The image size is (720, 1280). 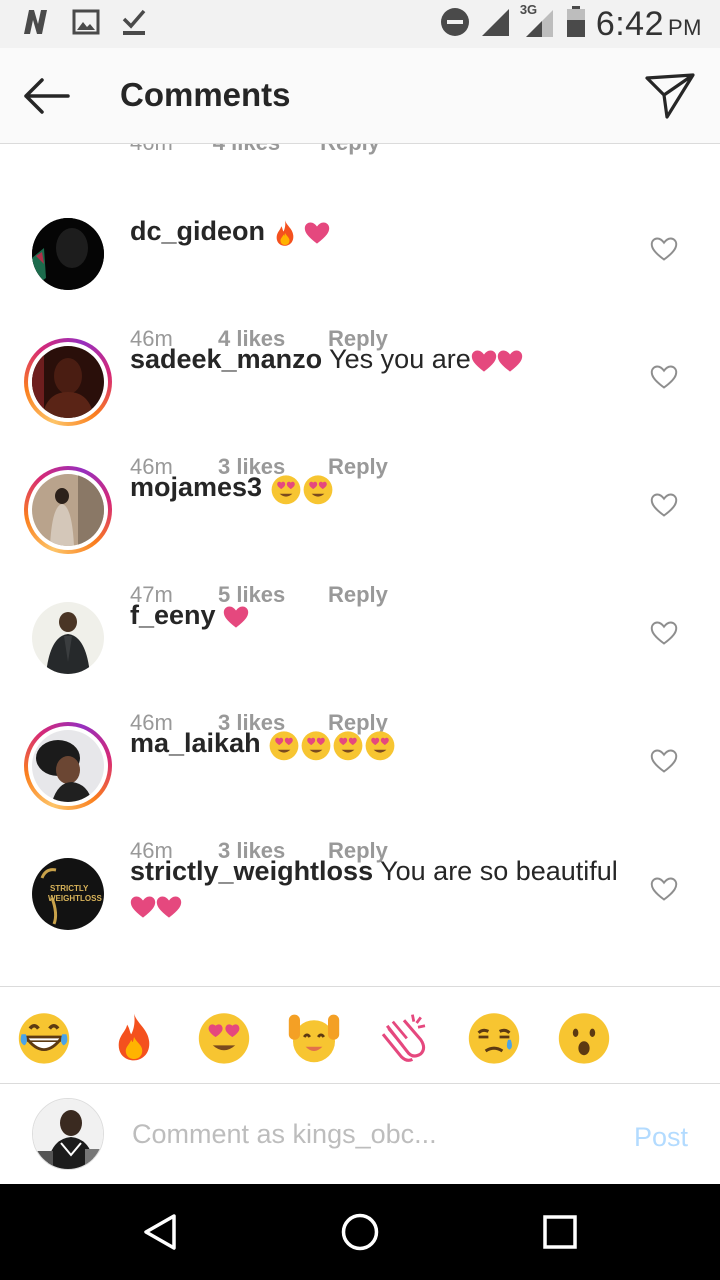 I want to click on nav-home-button, so click(x=360, y=1232).